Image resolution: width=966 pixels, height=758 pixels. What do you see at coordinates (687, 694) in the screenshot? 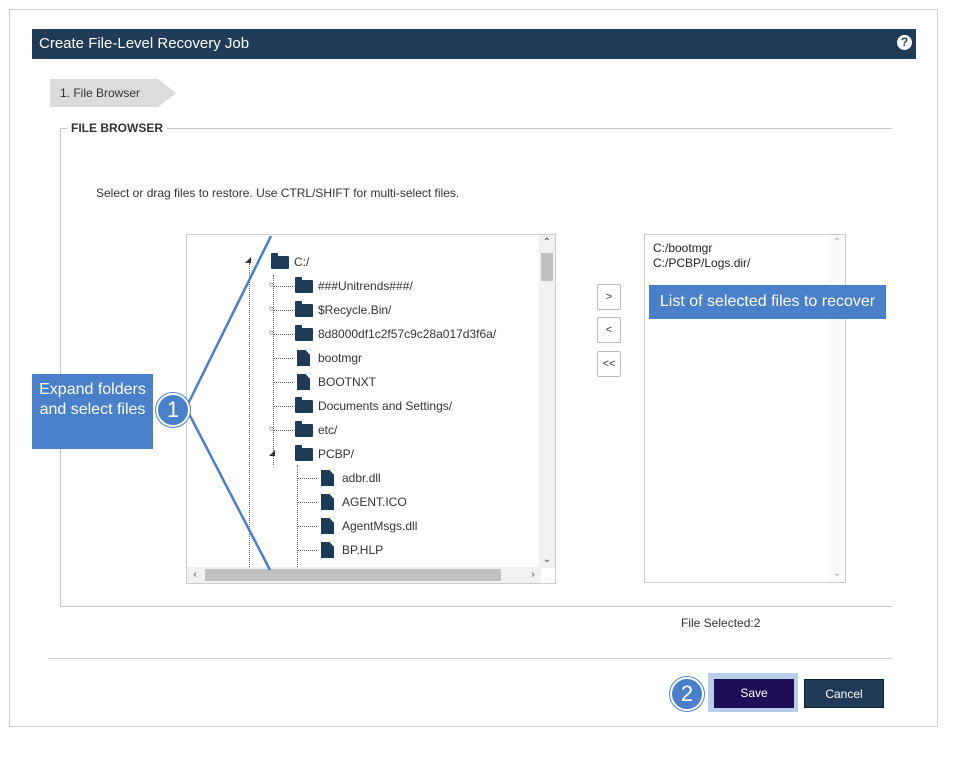
I see `step-2-marker: 2` at bounding box center [687, 694].